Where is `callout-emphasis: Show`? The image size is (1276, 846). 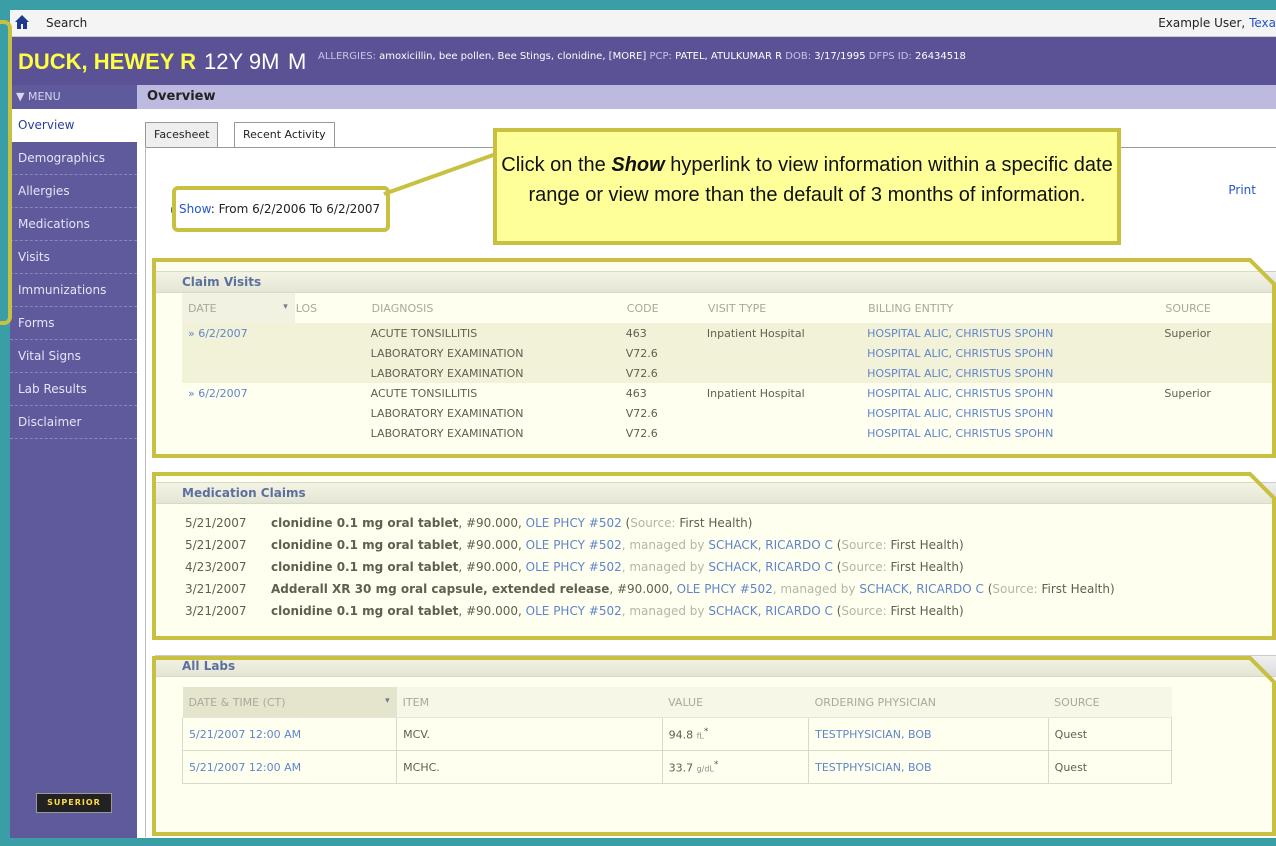
callout-emphasis: Show is located at coordinates (638, 165).